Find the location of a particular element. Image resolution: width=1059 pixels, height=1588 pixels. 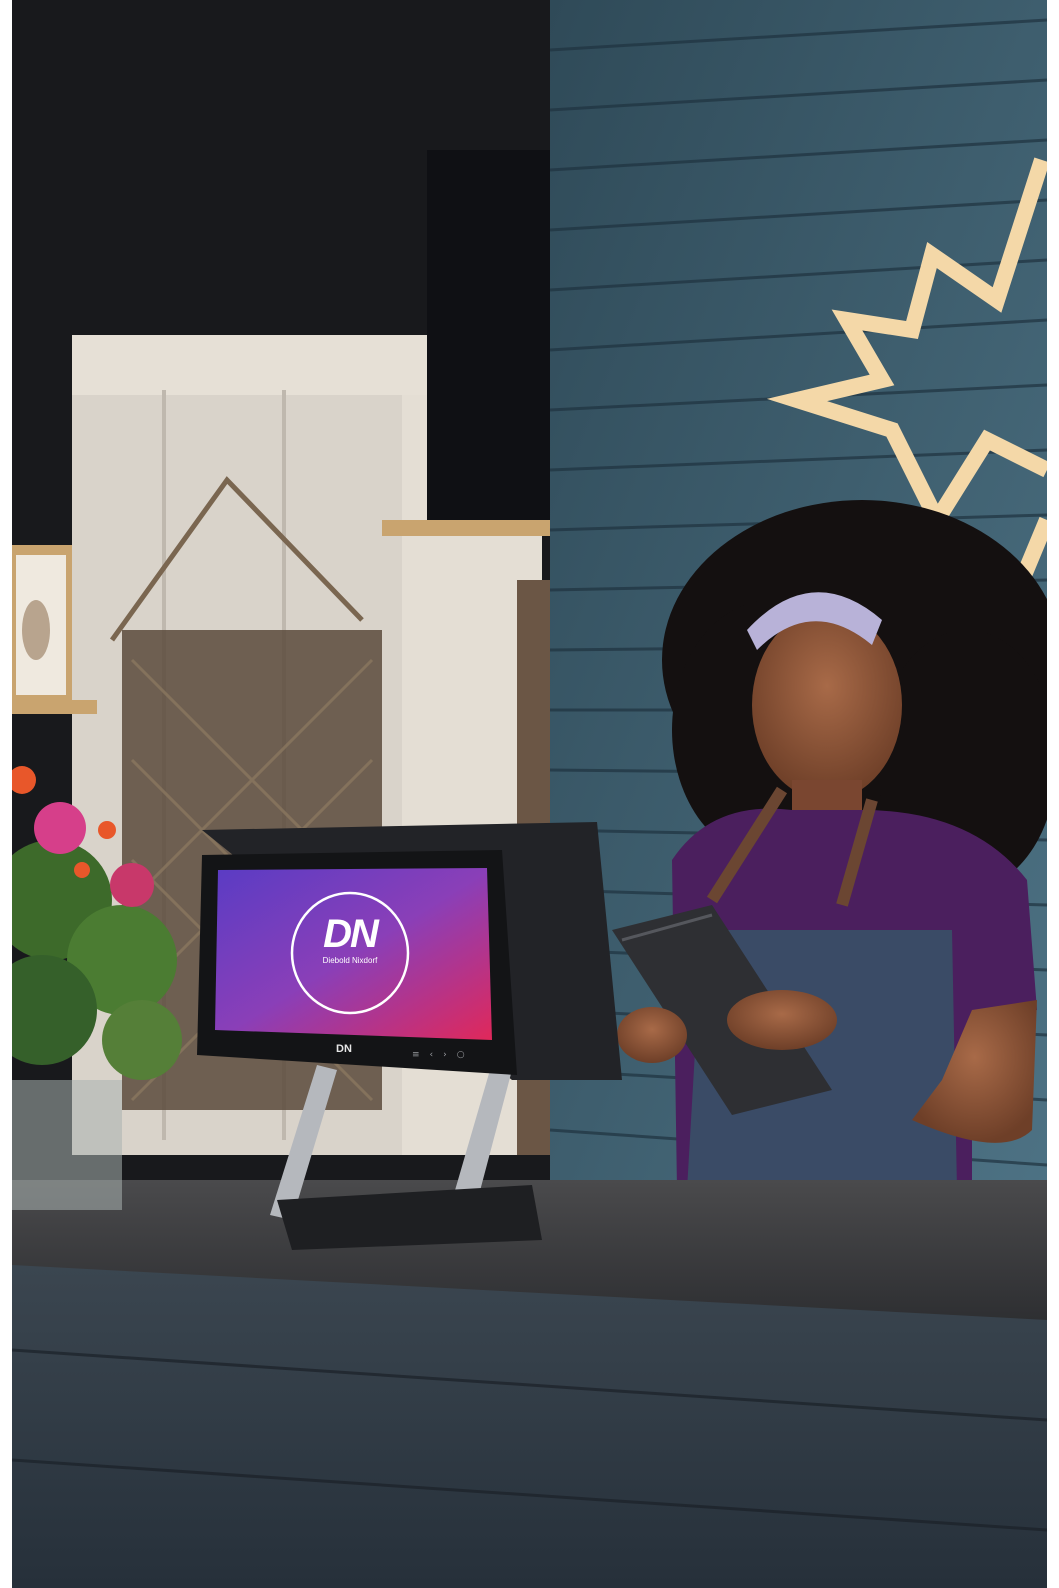

screen-logo: DN Diebold Nixdorf is located at coordinates (350, 939).